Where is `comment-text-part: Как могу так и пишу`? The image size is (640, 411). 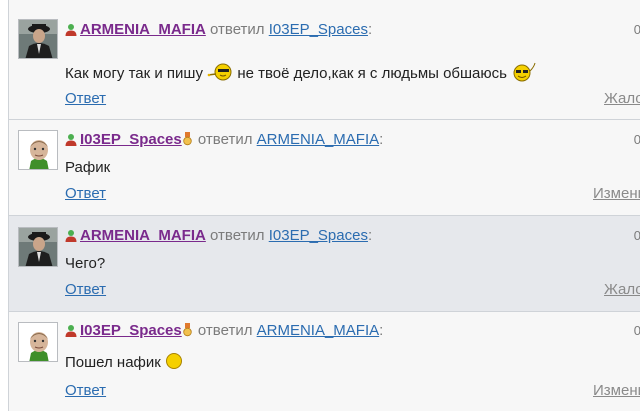 comment-text-part: Как могу так и пишу is located at coordinates (134, 73).